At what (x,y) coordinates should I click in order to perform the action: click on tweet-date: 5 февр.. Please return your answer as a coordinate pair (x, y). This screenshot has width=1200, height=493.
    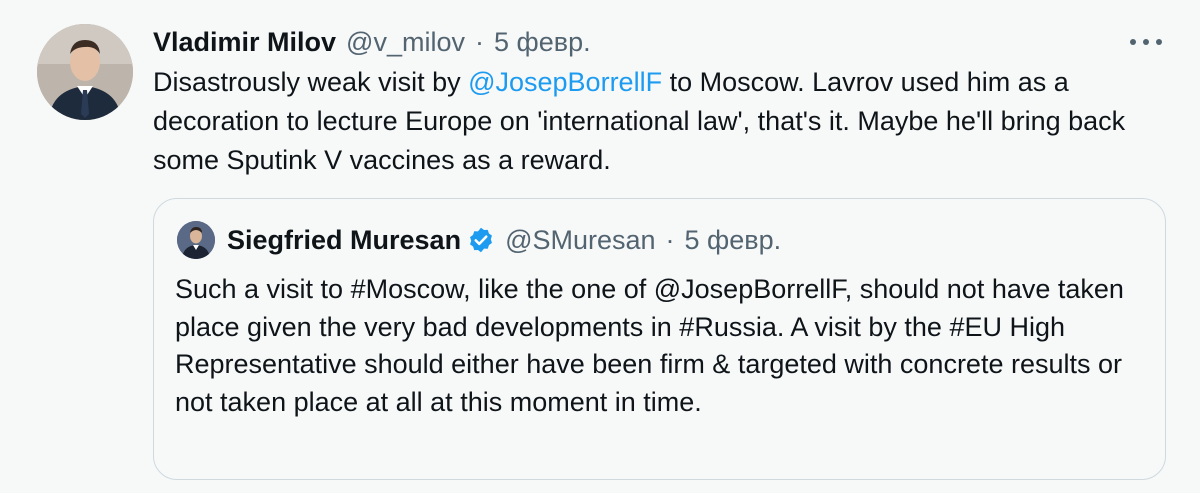
    Looking at the image, I should click on (542, 42).